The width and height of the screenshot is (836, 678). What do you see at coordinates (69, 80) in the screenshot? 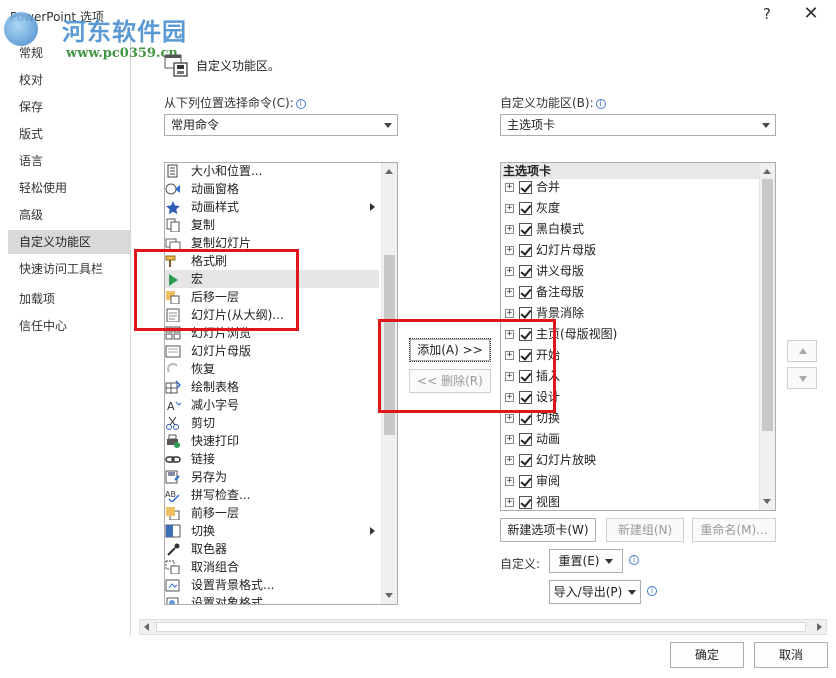
I see `sidebar-item: 校对` at bounding box center [69, 80].